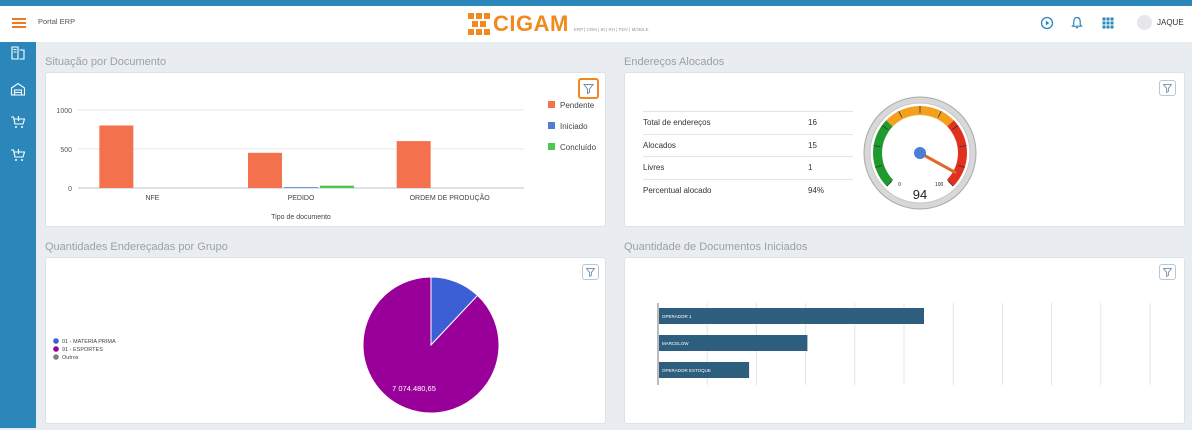 This screenshot has width=1192, height=430. What do you see at coordinates (920, 194) in the screenshot?
I see `gauge-value: 94` at bounding box center [920, 194].